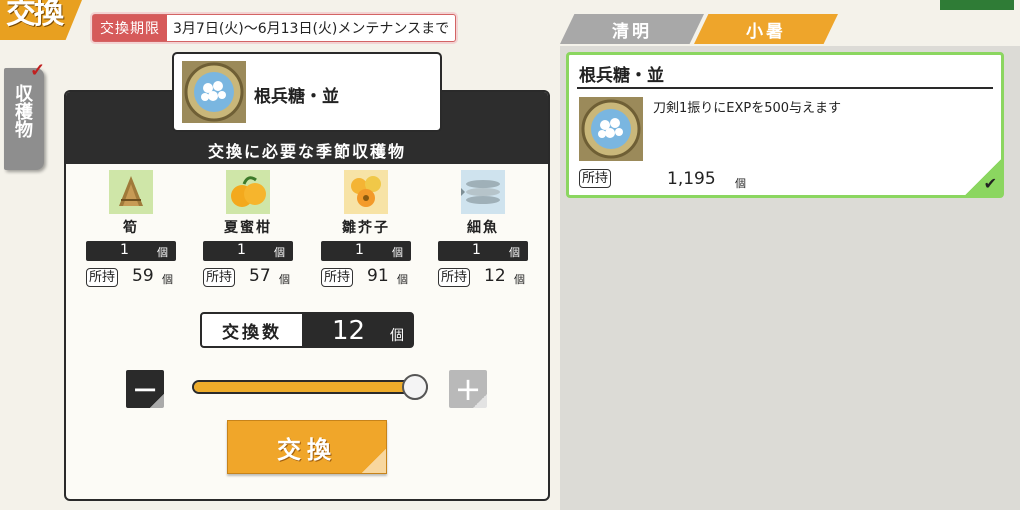 The width and height of the screenshot is (1020, 510). I want to click on material-name: 雛芥子, so click(366, 228).